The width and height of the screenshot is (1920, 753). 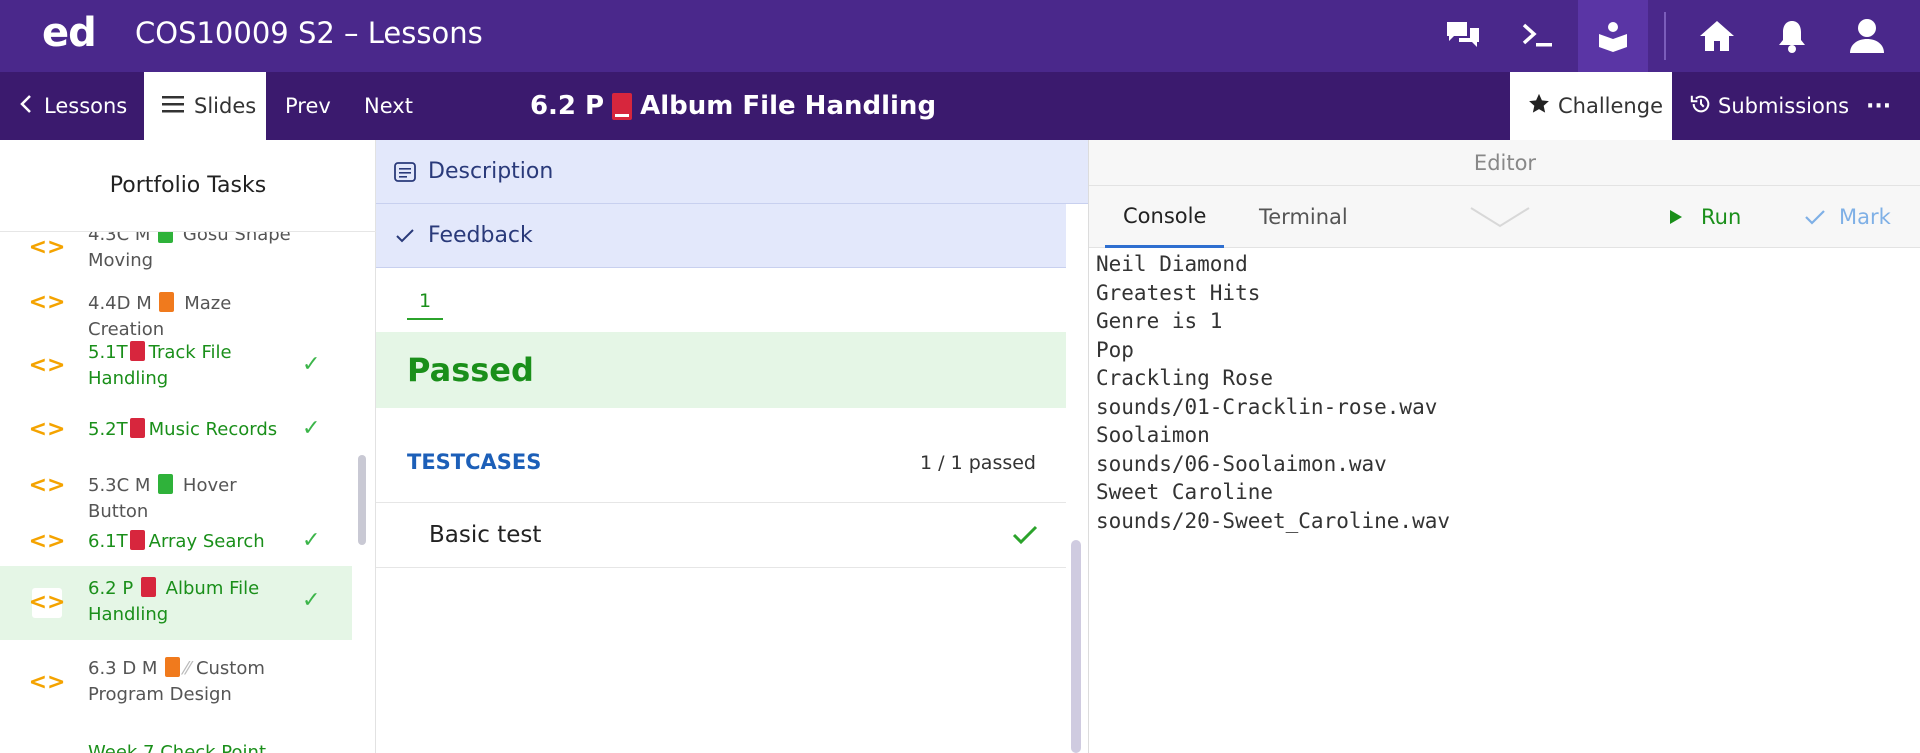 What do you see at coordinates (474, 462) in the screenshot?
I see `testcases-heading: TESTCASES` at bounding box center [474, 462].